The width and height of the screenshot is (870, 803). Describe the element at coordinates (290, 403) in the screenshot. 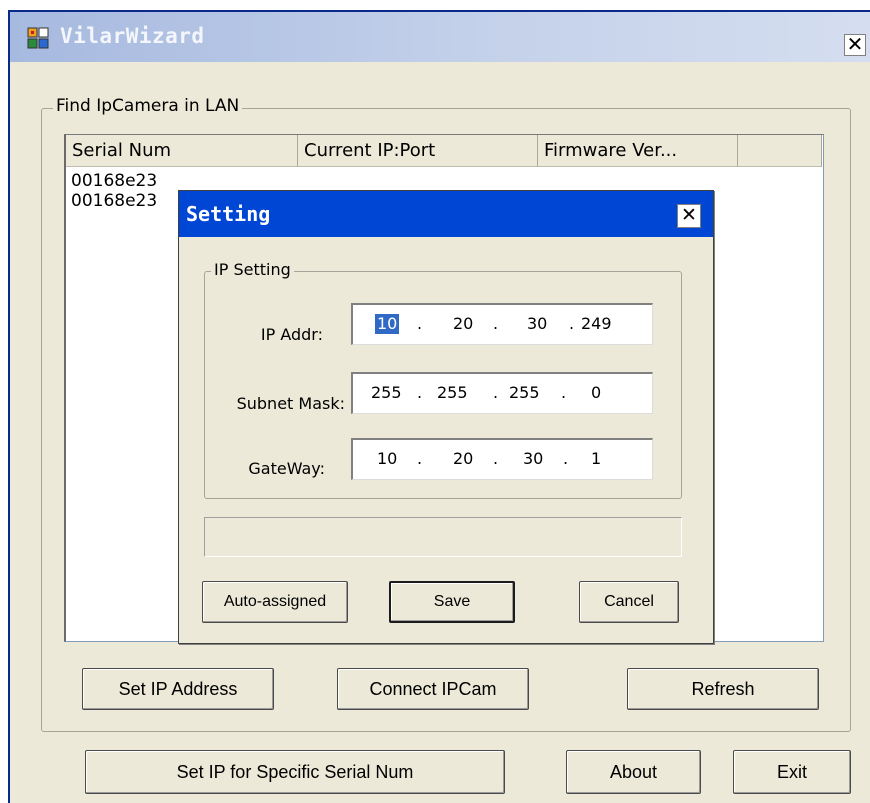

I see `subnet-mask-label: Subnet Mask:` at that location.